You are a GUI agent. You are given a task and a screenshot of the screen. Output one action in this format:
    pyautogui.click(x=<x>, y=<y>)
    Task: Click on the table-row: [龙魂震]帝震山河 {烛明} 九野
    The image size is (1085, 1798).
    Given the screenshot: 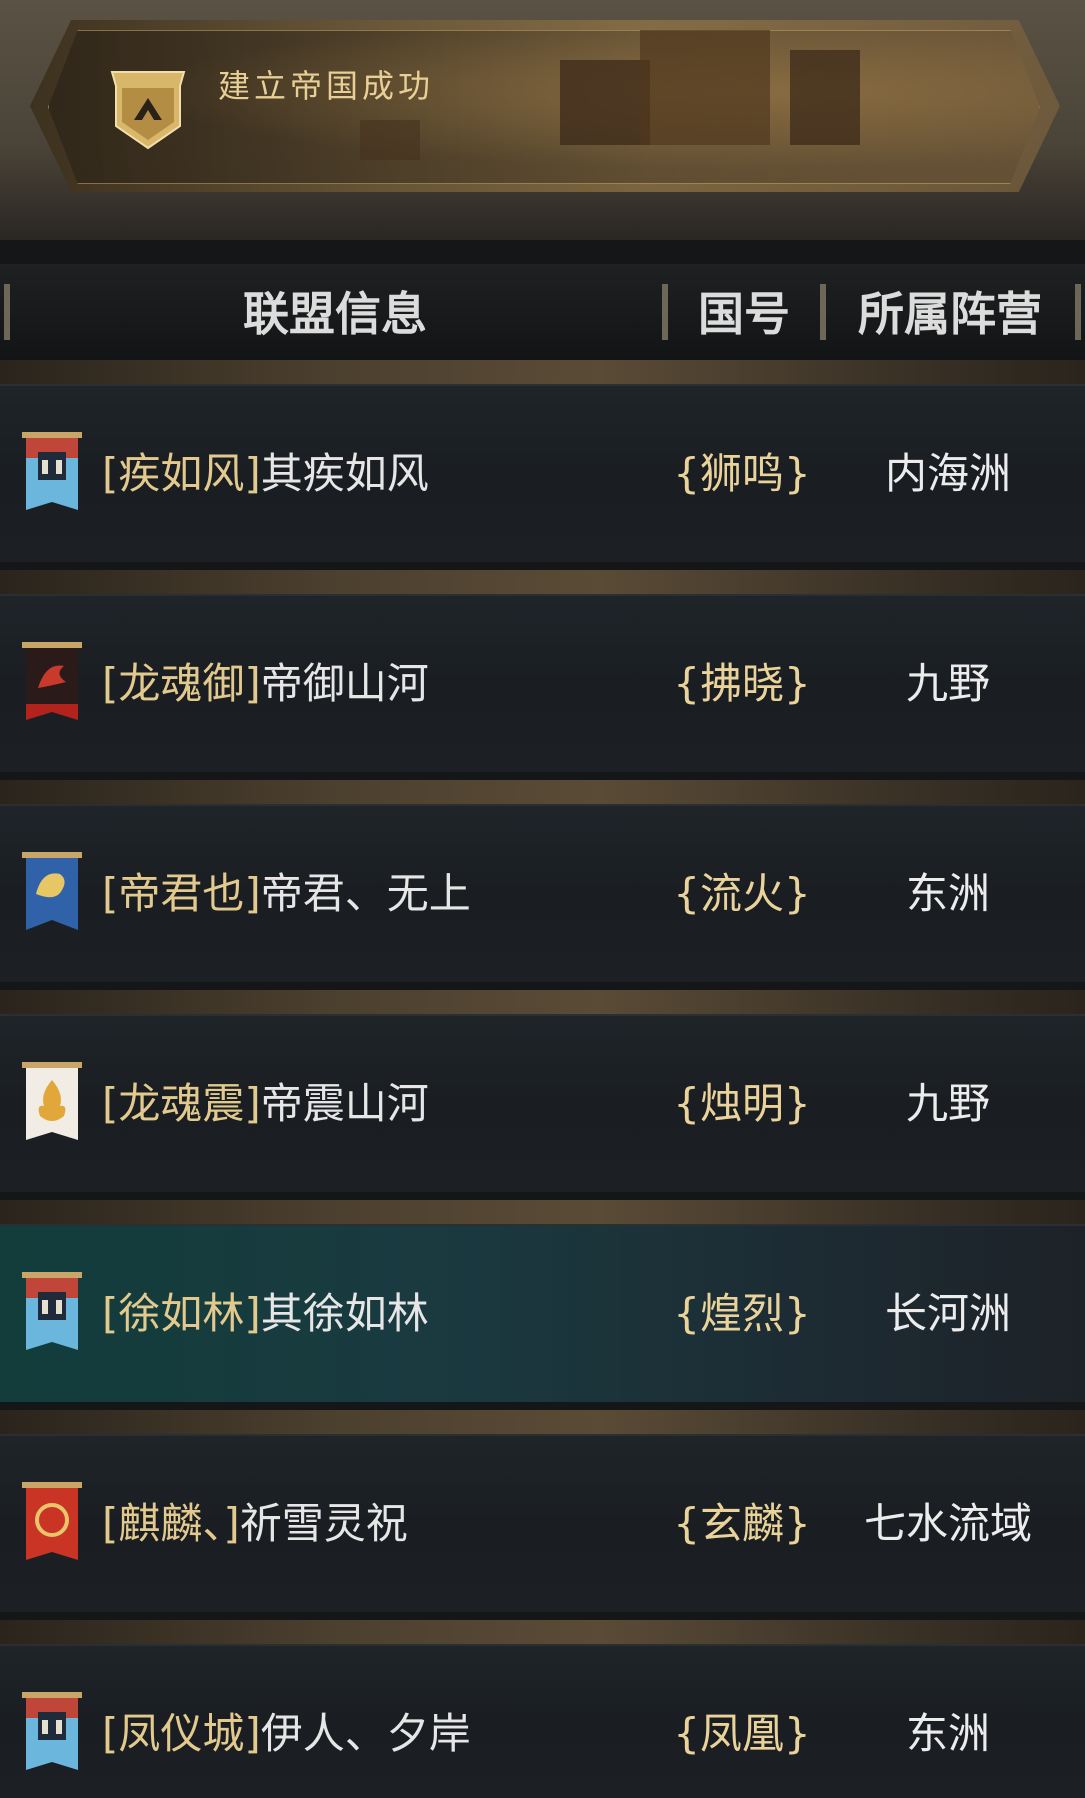 What is the action you would take?
    pyautogui.click(x=542, y=1103)
    